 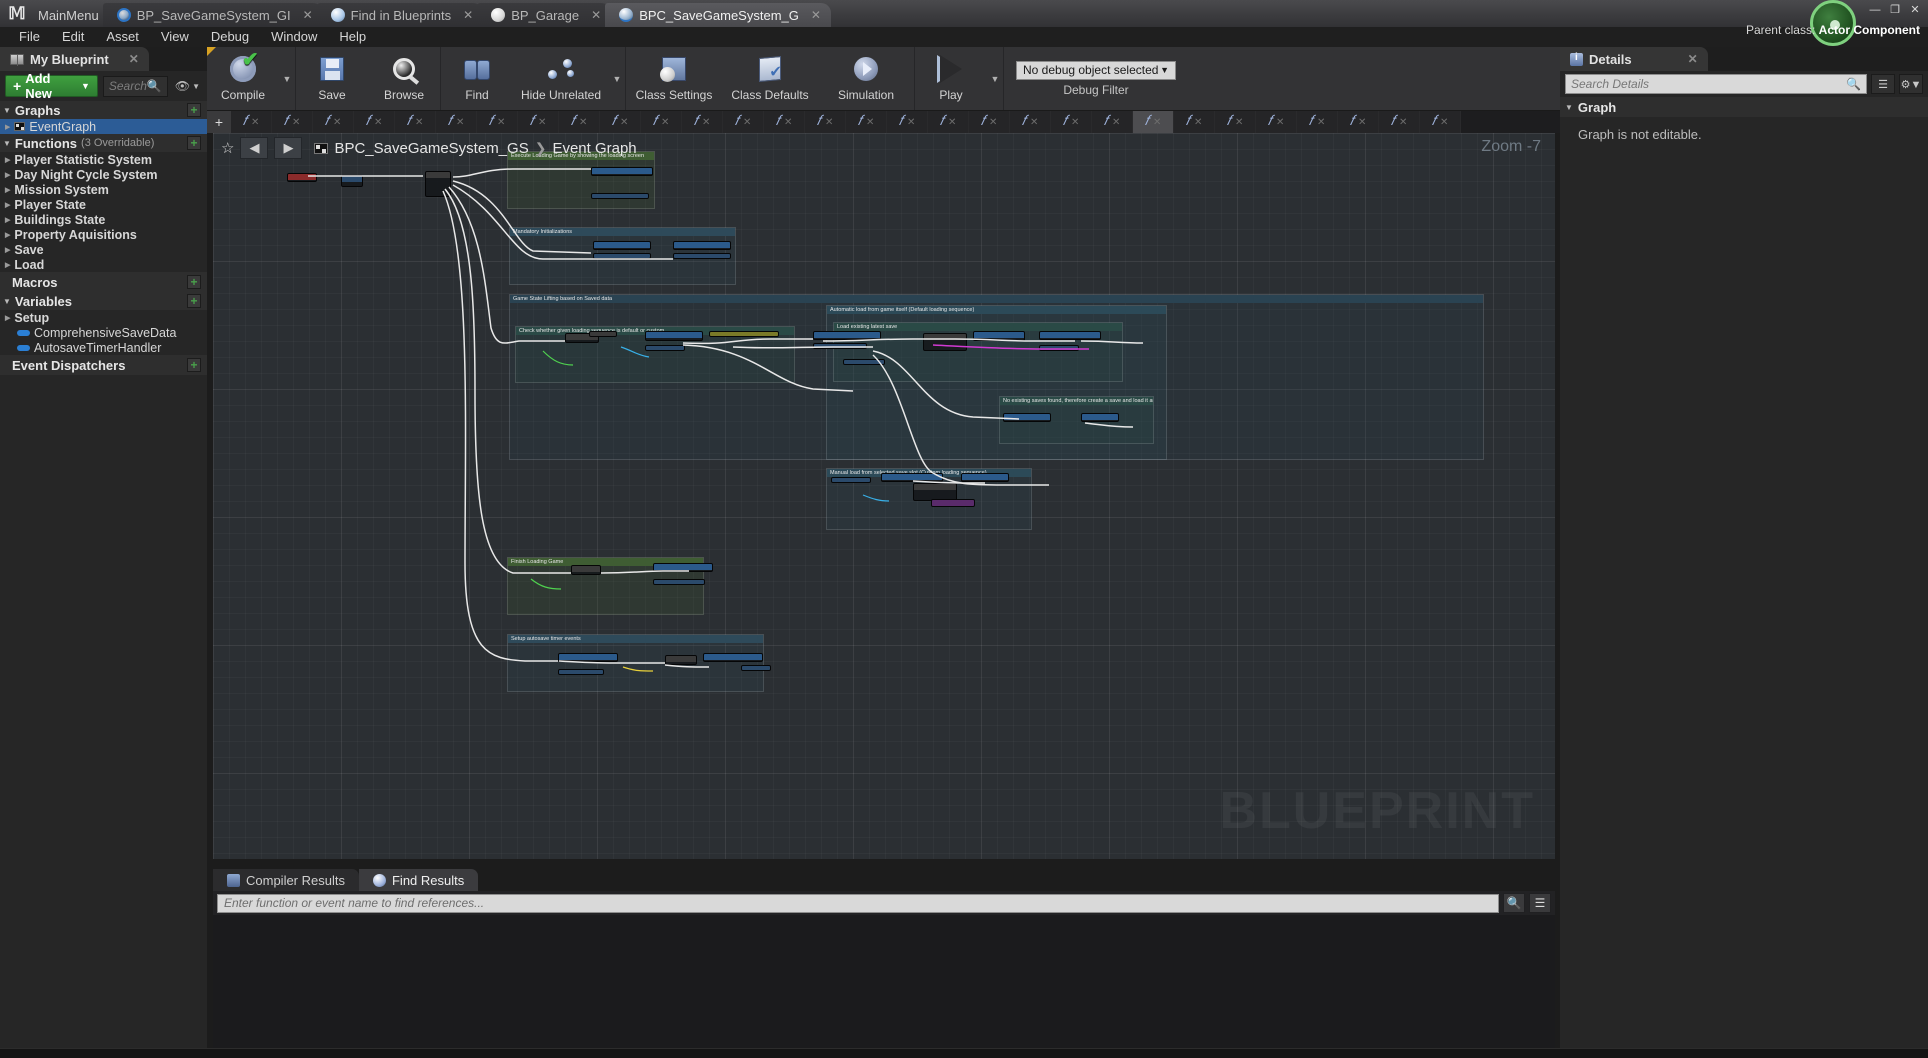 What do you see at coordinates (995, 78) in the screenshot?
I see `play-options-caret-icon: ▼` at bounding box center [995, 78].